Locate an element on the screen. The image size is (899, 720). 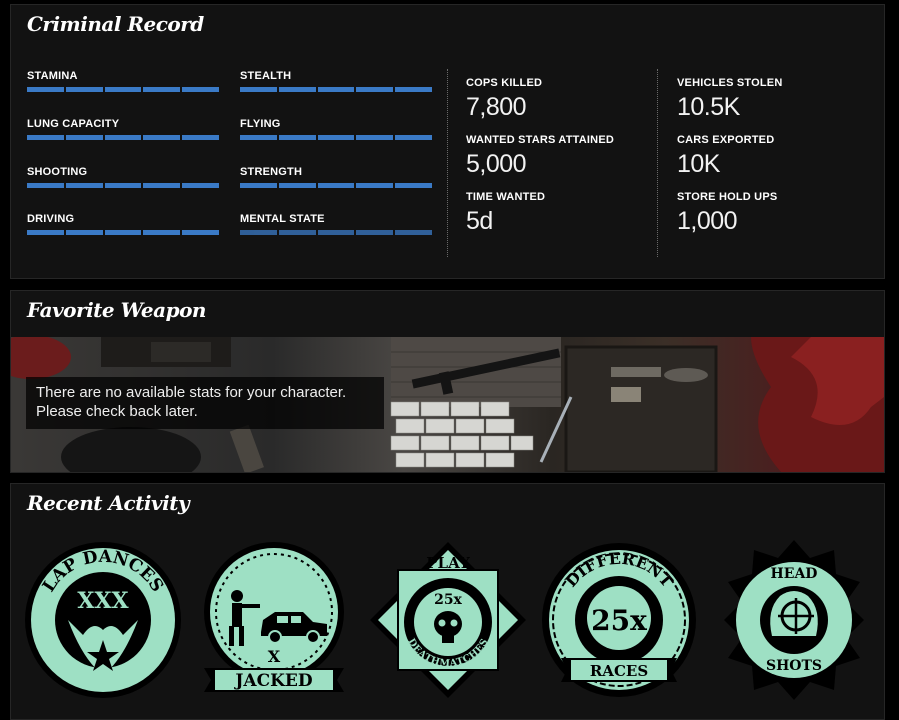
skill-label: MENTAL STATE is located at coordinates (282, 219).